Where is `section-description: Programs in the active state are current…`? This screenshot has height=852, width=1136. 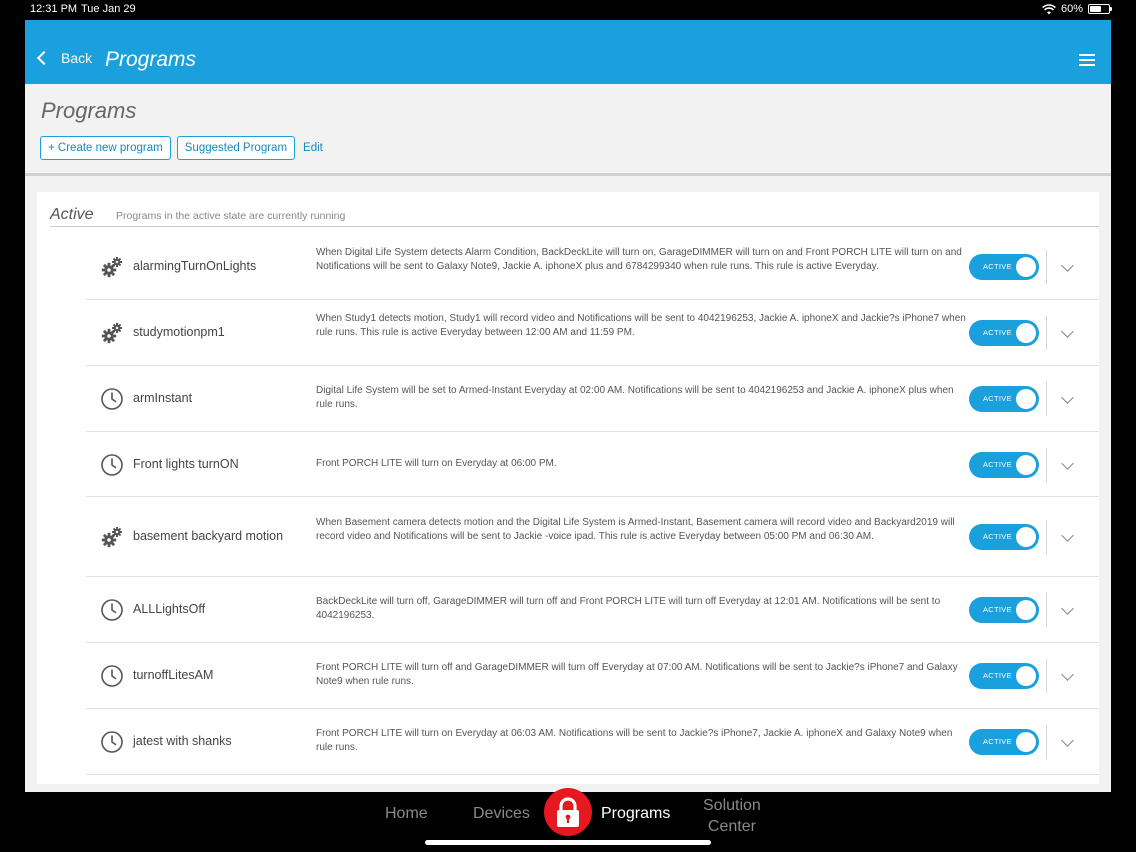 section-description: Programs in the active state are current… is located at coordinates (231, 216).